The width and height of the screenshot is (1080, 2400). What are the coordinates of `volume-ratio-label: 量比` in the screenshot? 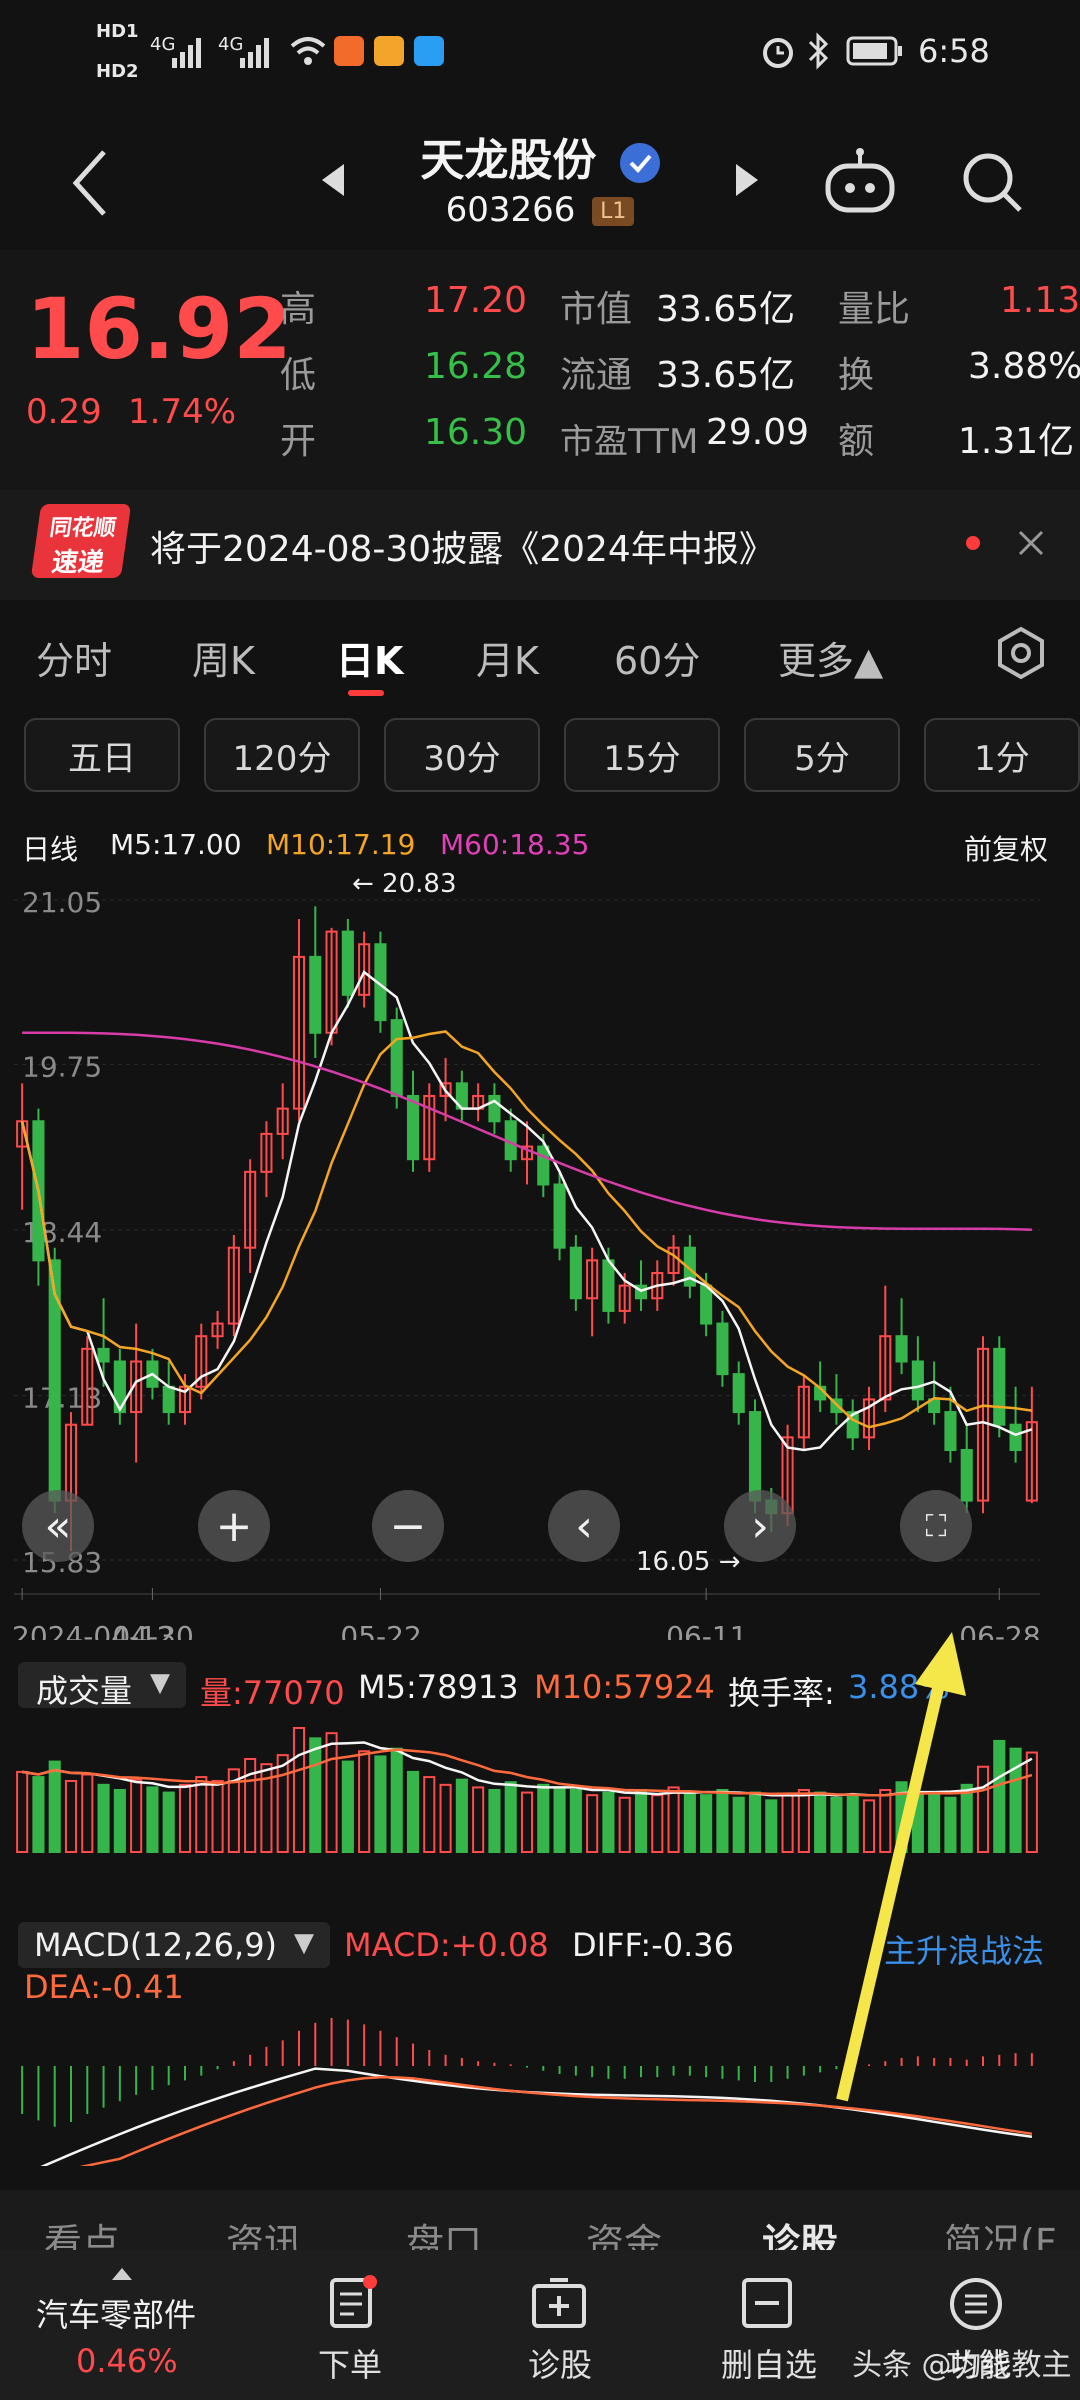 It's located at (874, 309).